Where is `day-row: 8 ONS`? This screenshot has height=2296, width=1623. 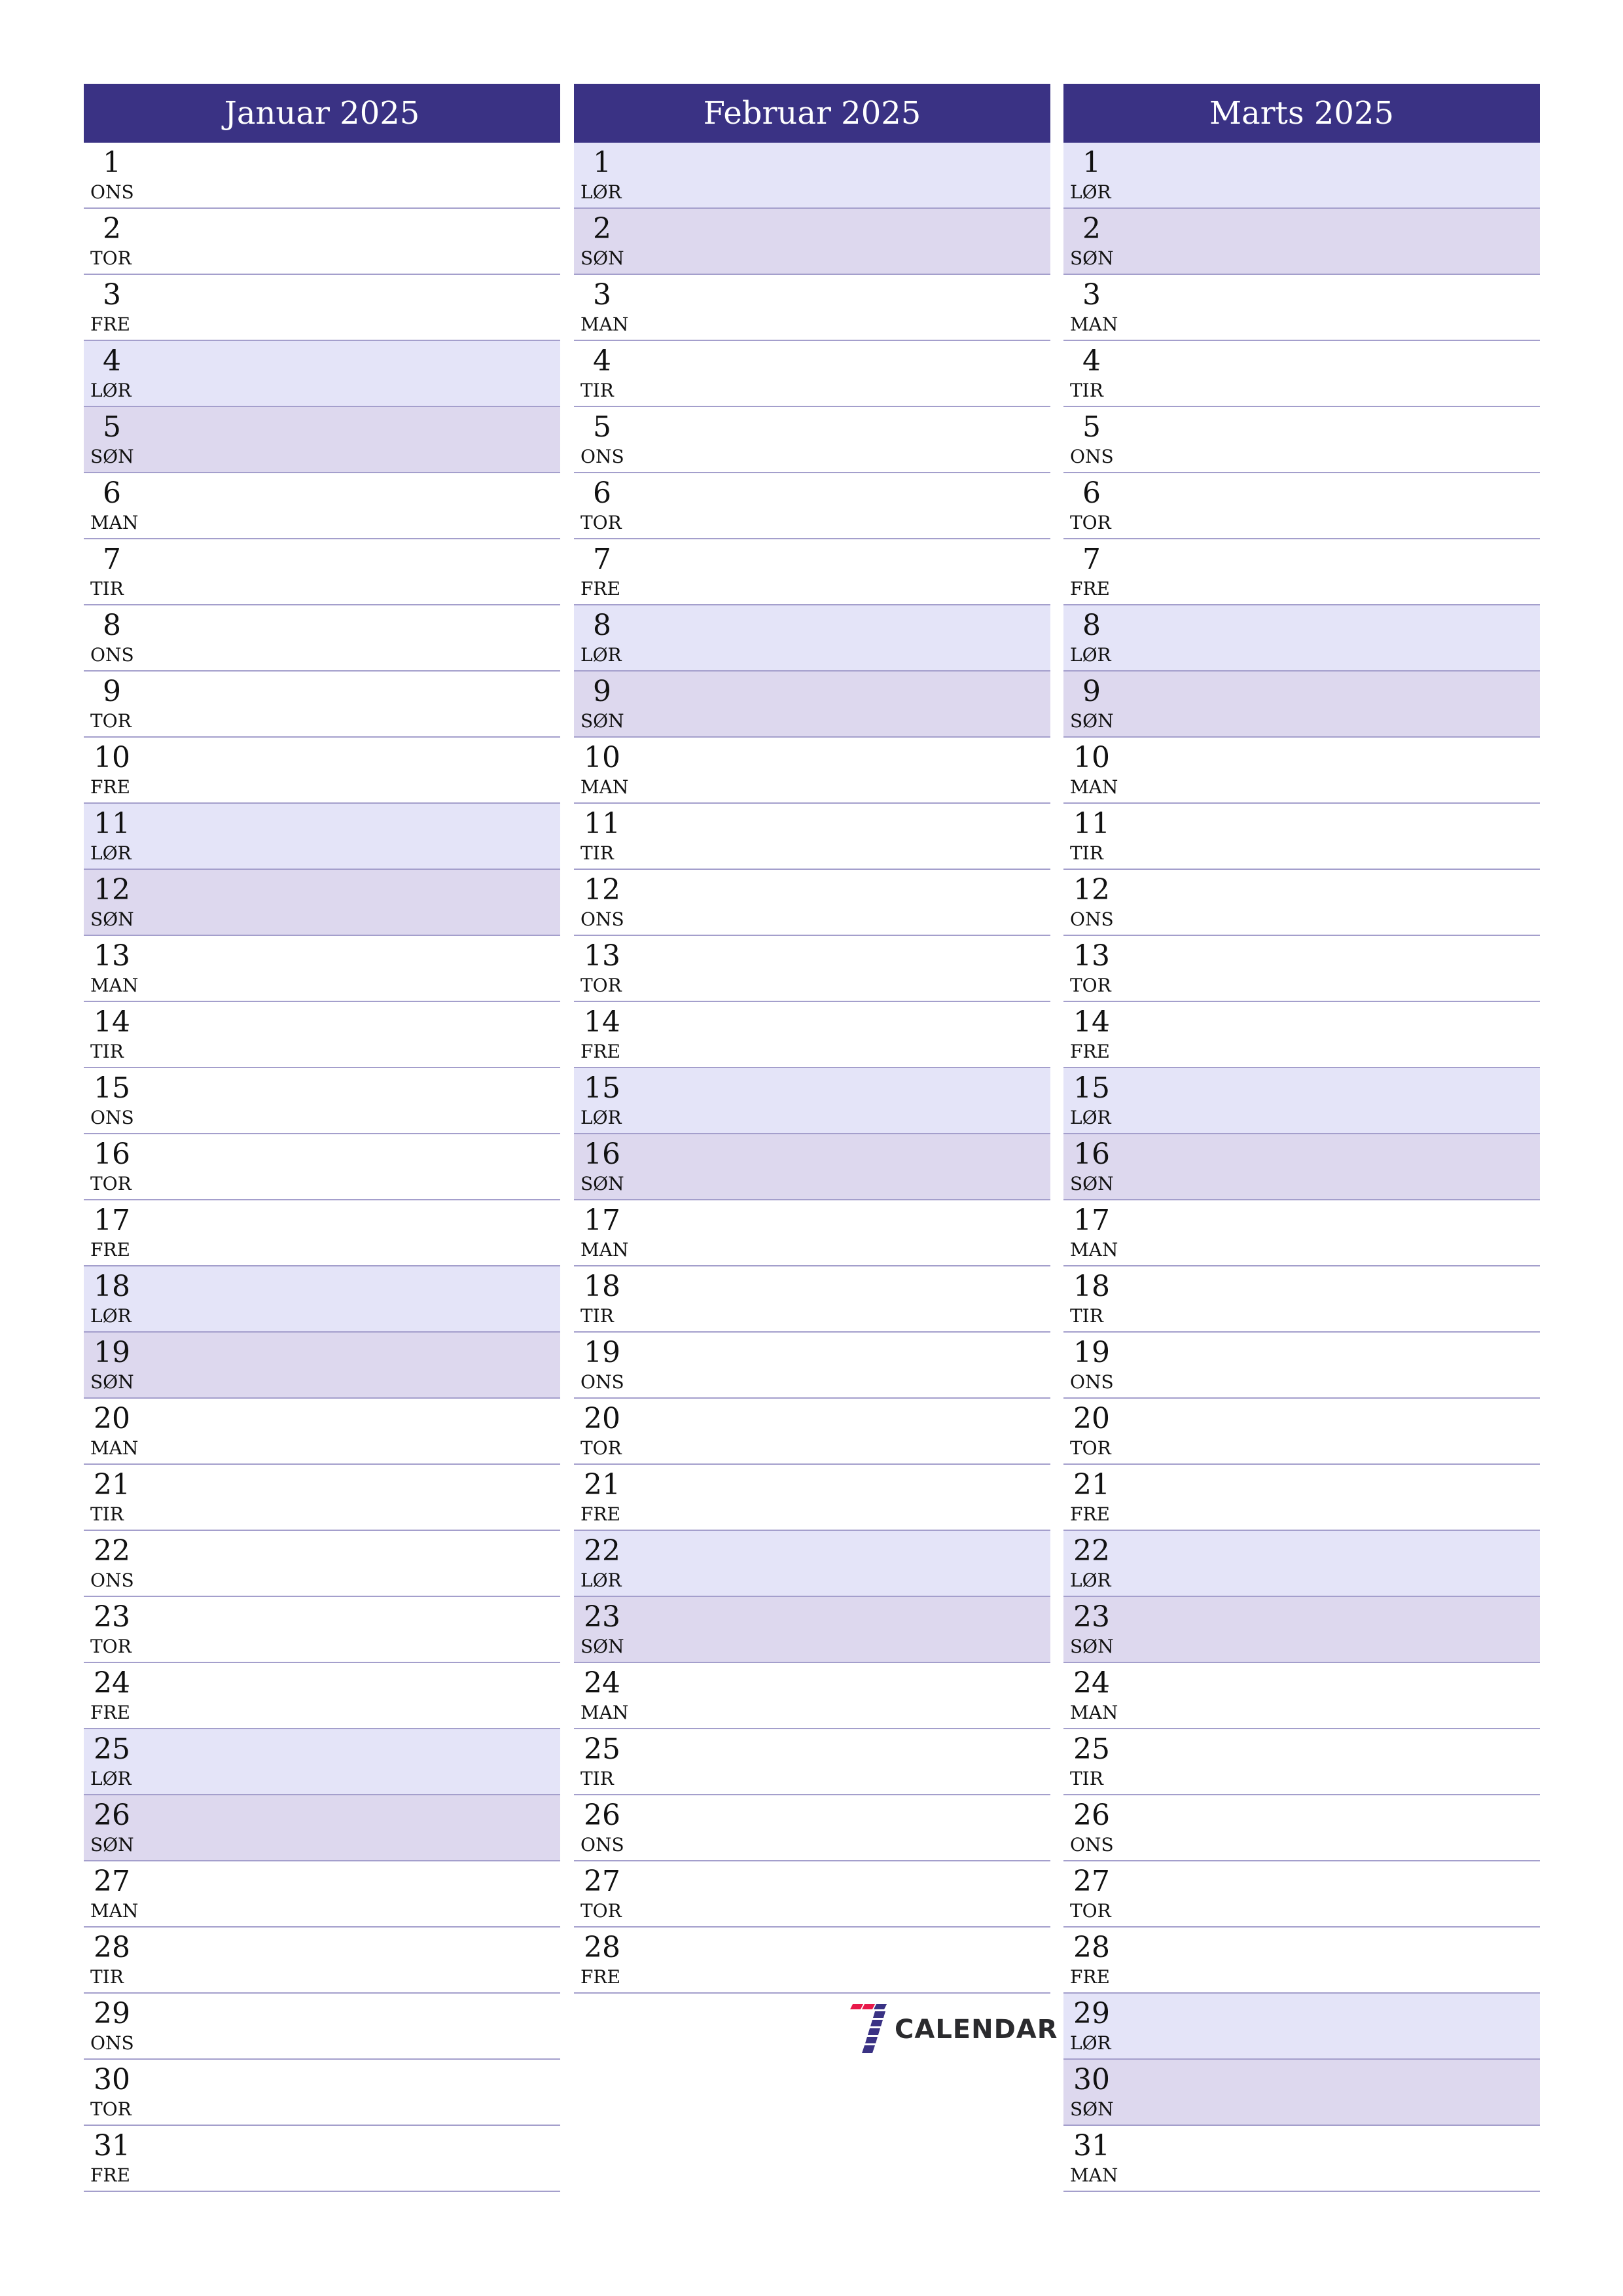 day-row: 8 ONS is located at coordinates (322, 638).